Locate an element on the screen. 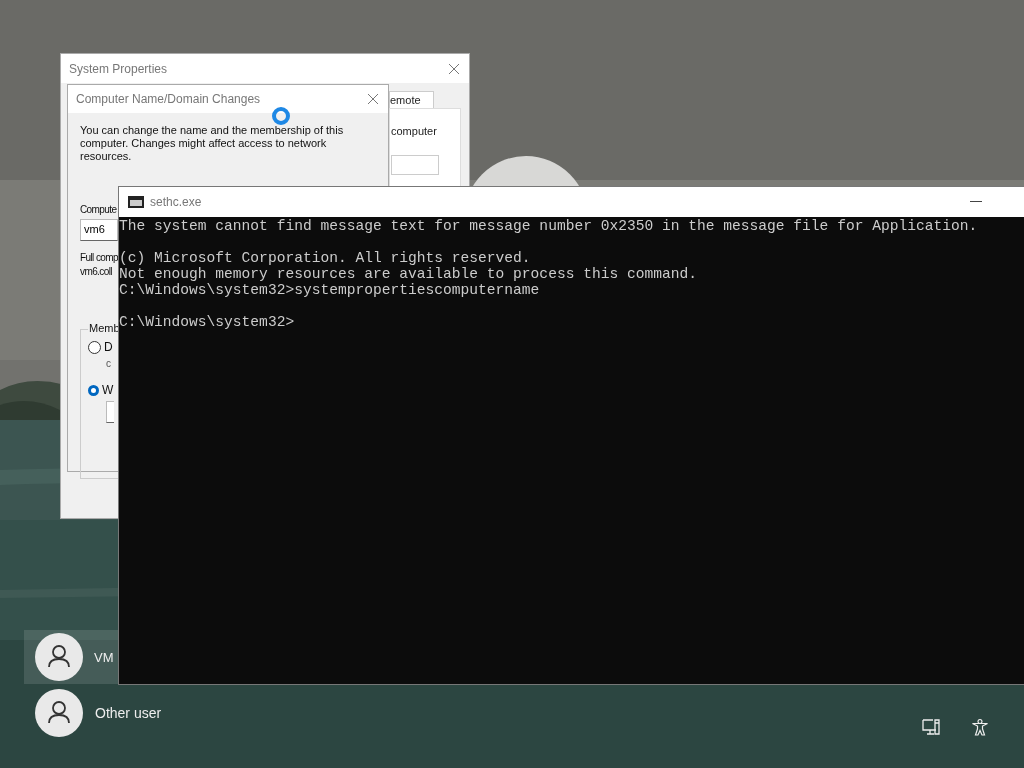  input-field: vm6 is located at coordinates (99, 230).